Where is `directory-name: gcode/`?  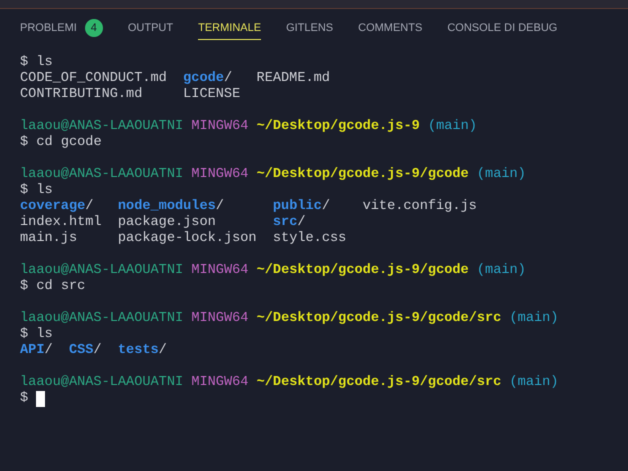 directory-name: gcode/ is located at coordinates (208, 79).